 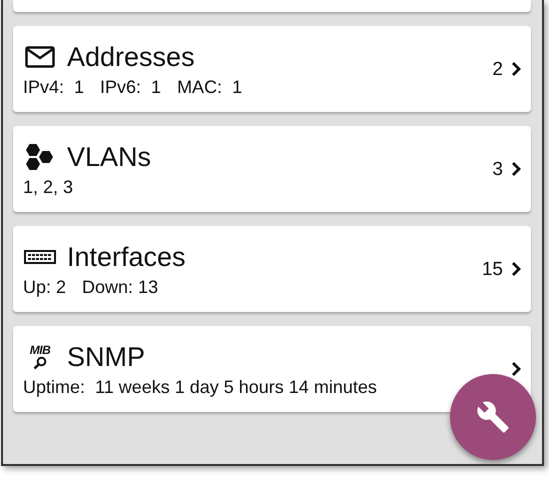 I want to click on mib-label: MIB, so click(x=40, y=350).